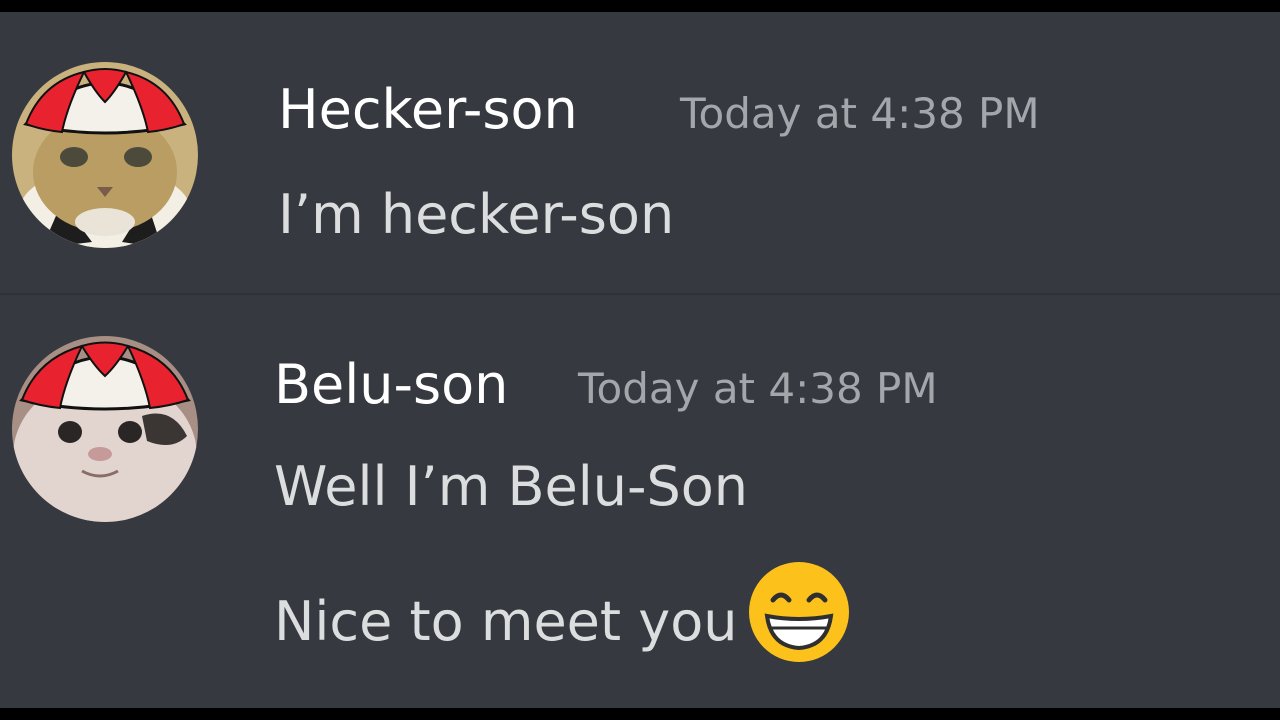  I want to click on grinning-face-emoji-icon, so click(799, 620).